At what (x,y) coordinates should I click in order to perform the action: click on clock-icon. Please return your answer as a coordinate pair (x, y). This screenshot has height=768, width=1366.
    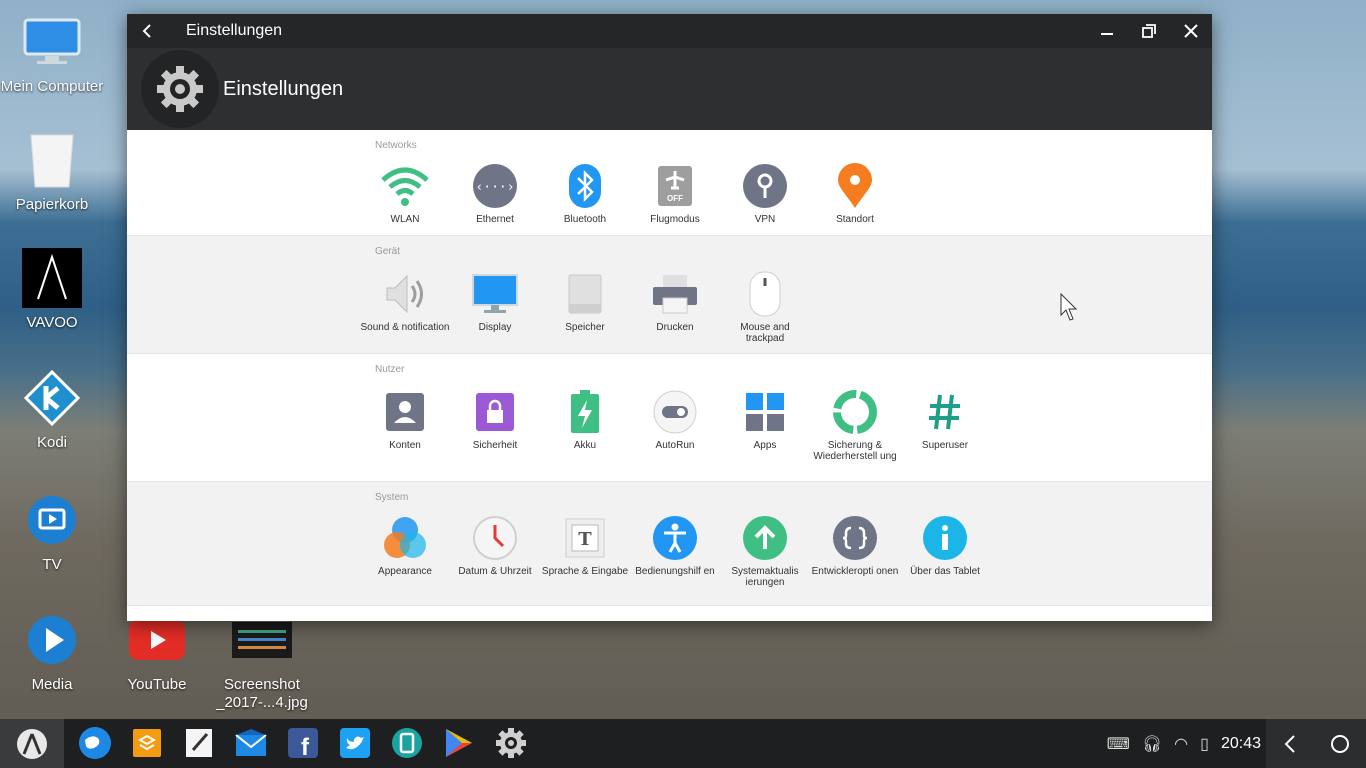
    Looking at the image, I should click on (495, 538).